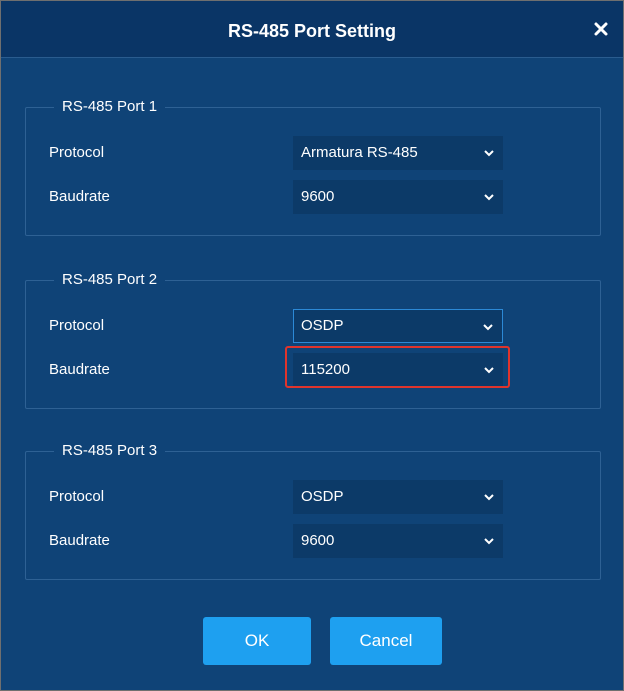 This screenshot has height=691, width=624. I want to click on close-icon, so click(601, 29).